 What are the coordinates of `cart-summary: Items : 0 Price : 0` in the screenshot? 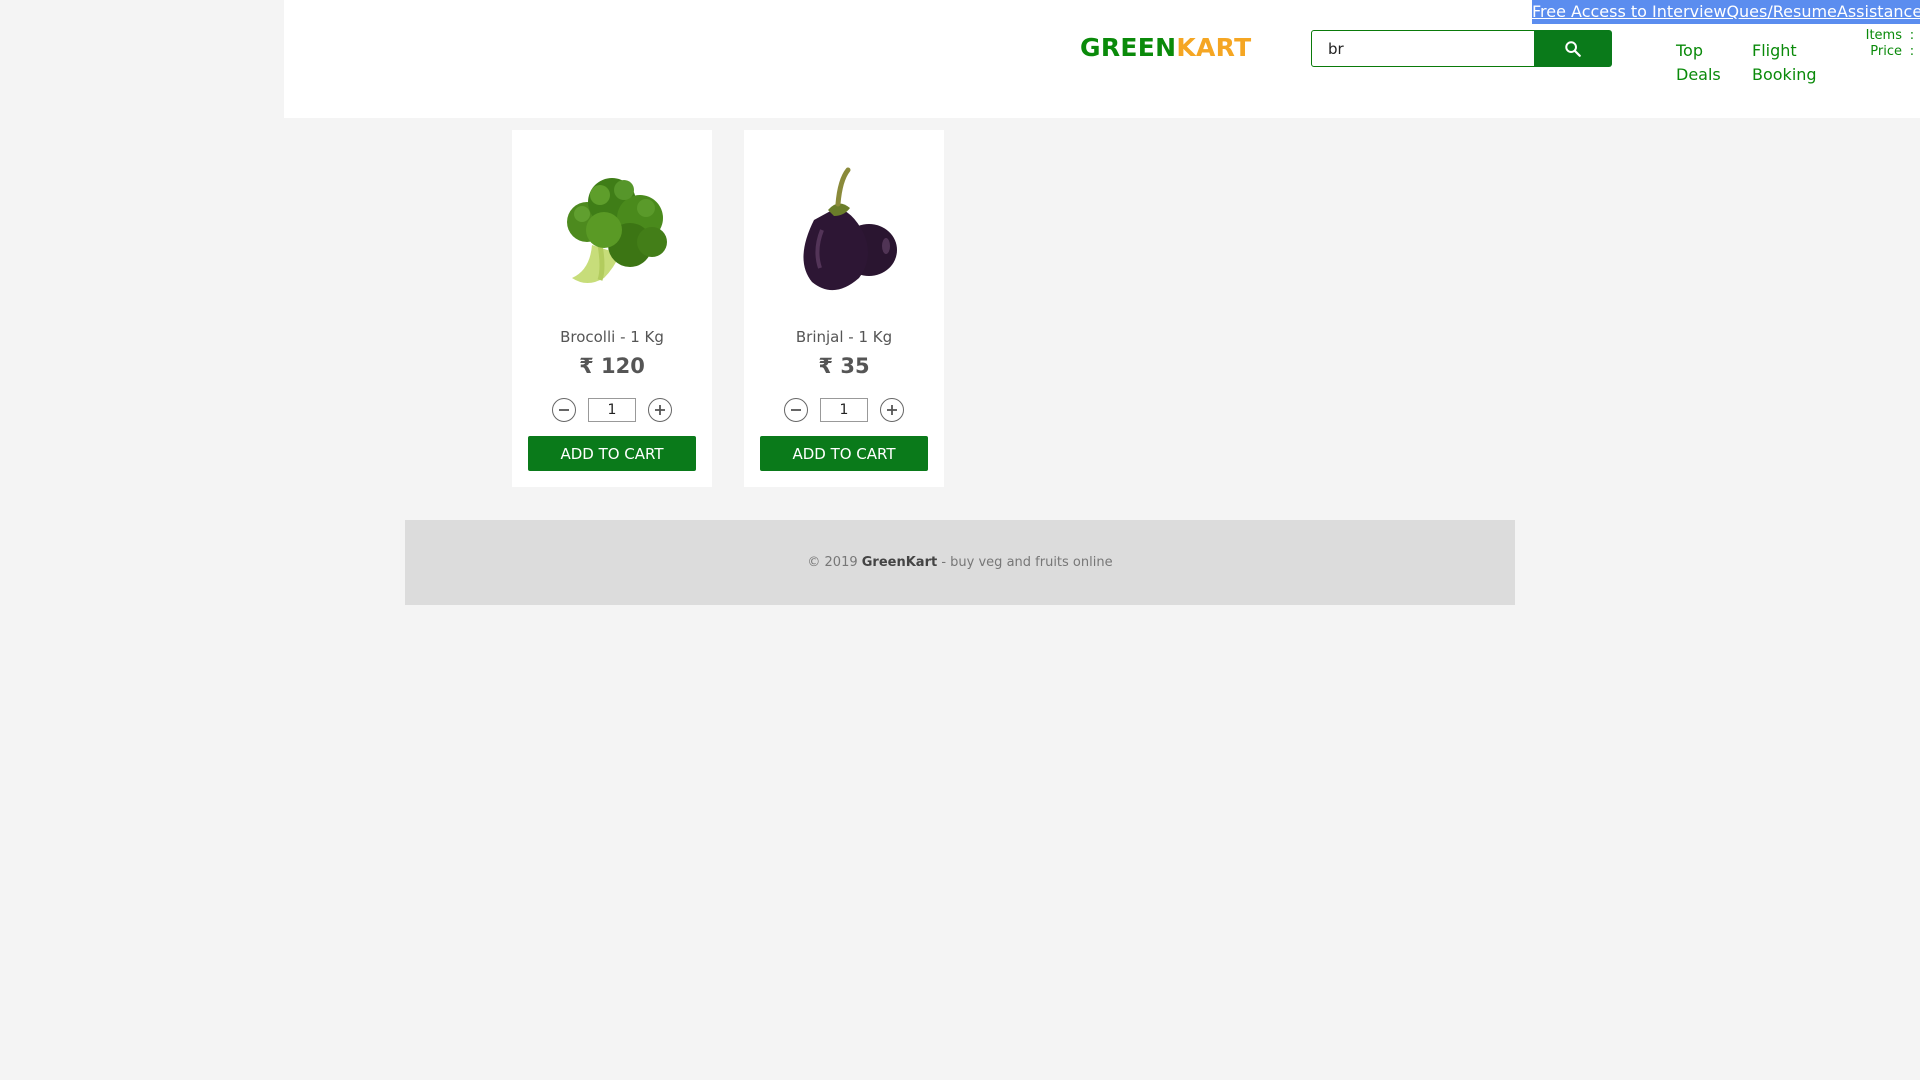 It's located at (1887, 44).